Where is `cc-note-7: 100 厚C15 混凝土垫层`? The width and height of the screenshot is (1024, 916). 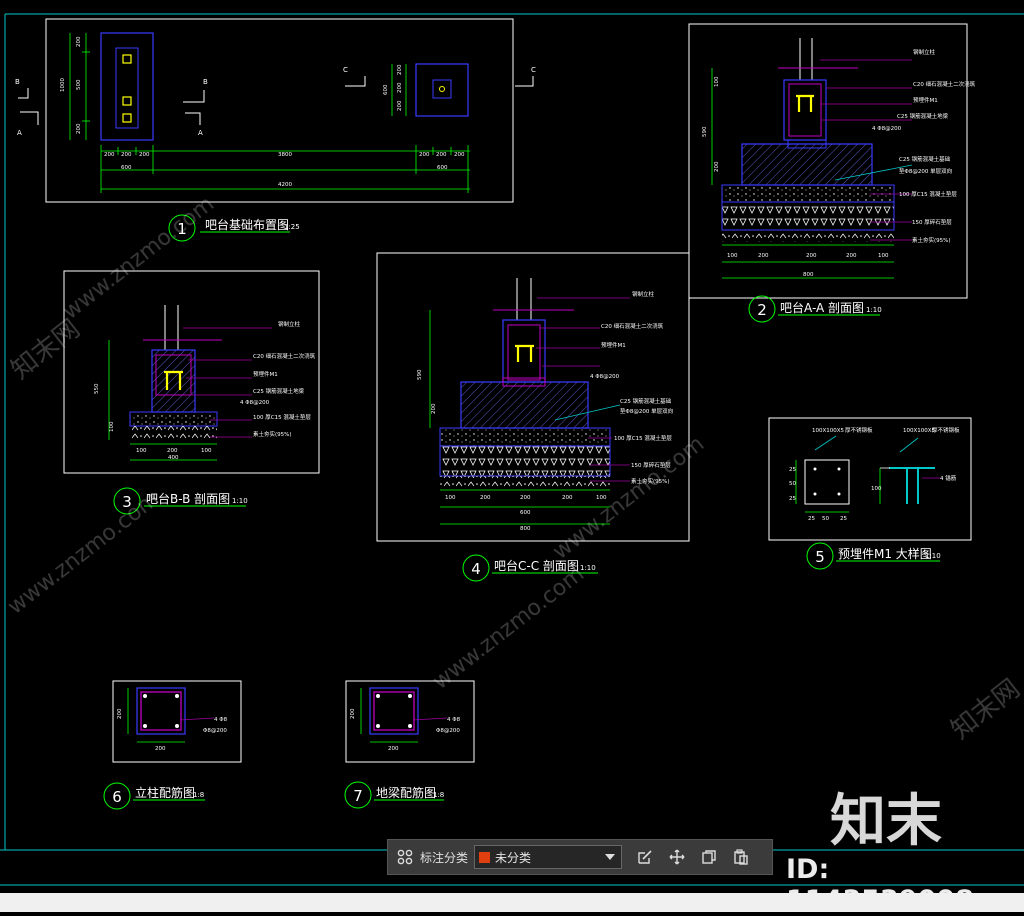
cc-note-7: 100 厚C15 混凝土垫层 is located at coordinates (643, 438).